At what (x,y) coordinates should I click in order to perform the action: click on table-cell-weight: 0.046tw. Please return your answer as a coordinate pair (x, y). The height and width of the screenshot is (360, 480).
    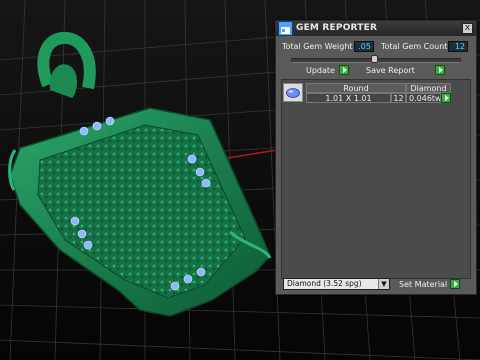
    Looking at the image, I should click on (423, 98).